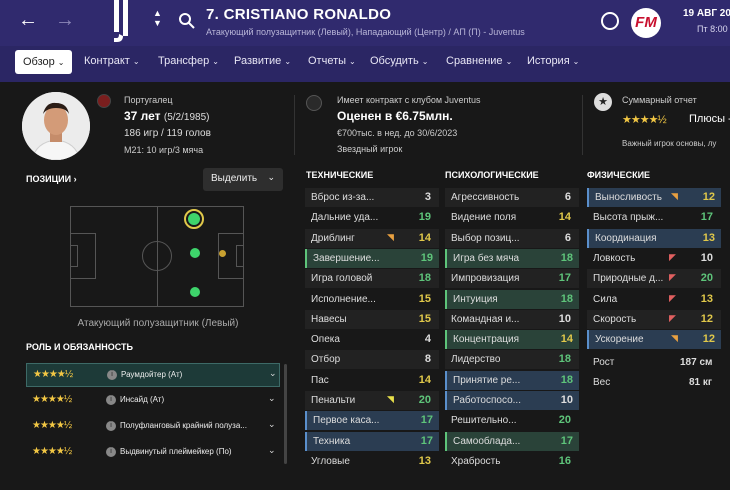  What do you see at coordinates (709, 119) in the screenshot?
I see `summary-pros: Плюсы -` at bounding box center [709, 119].